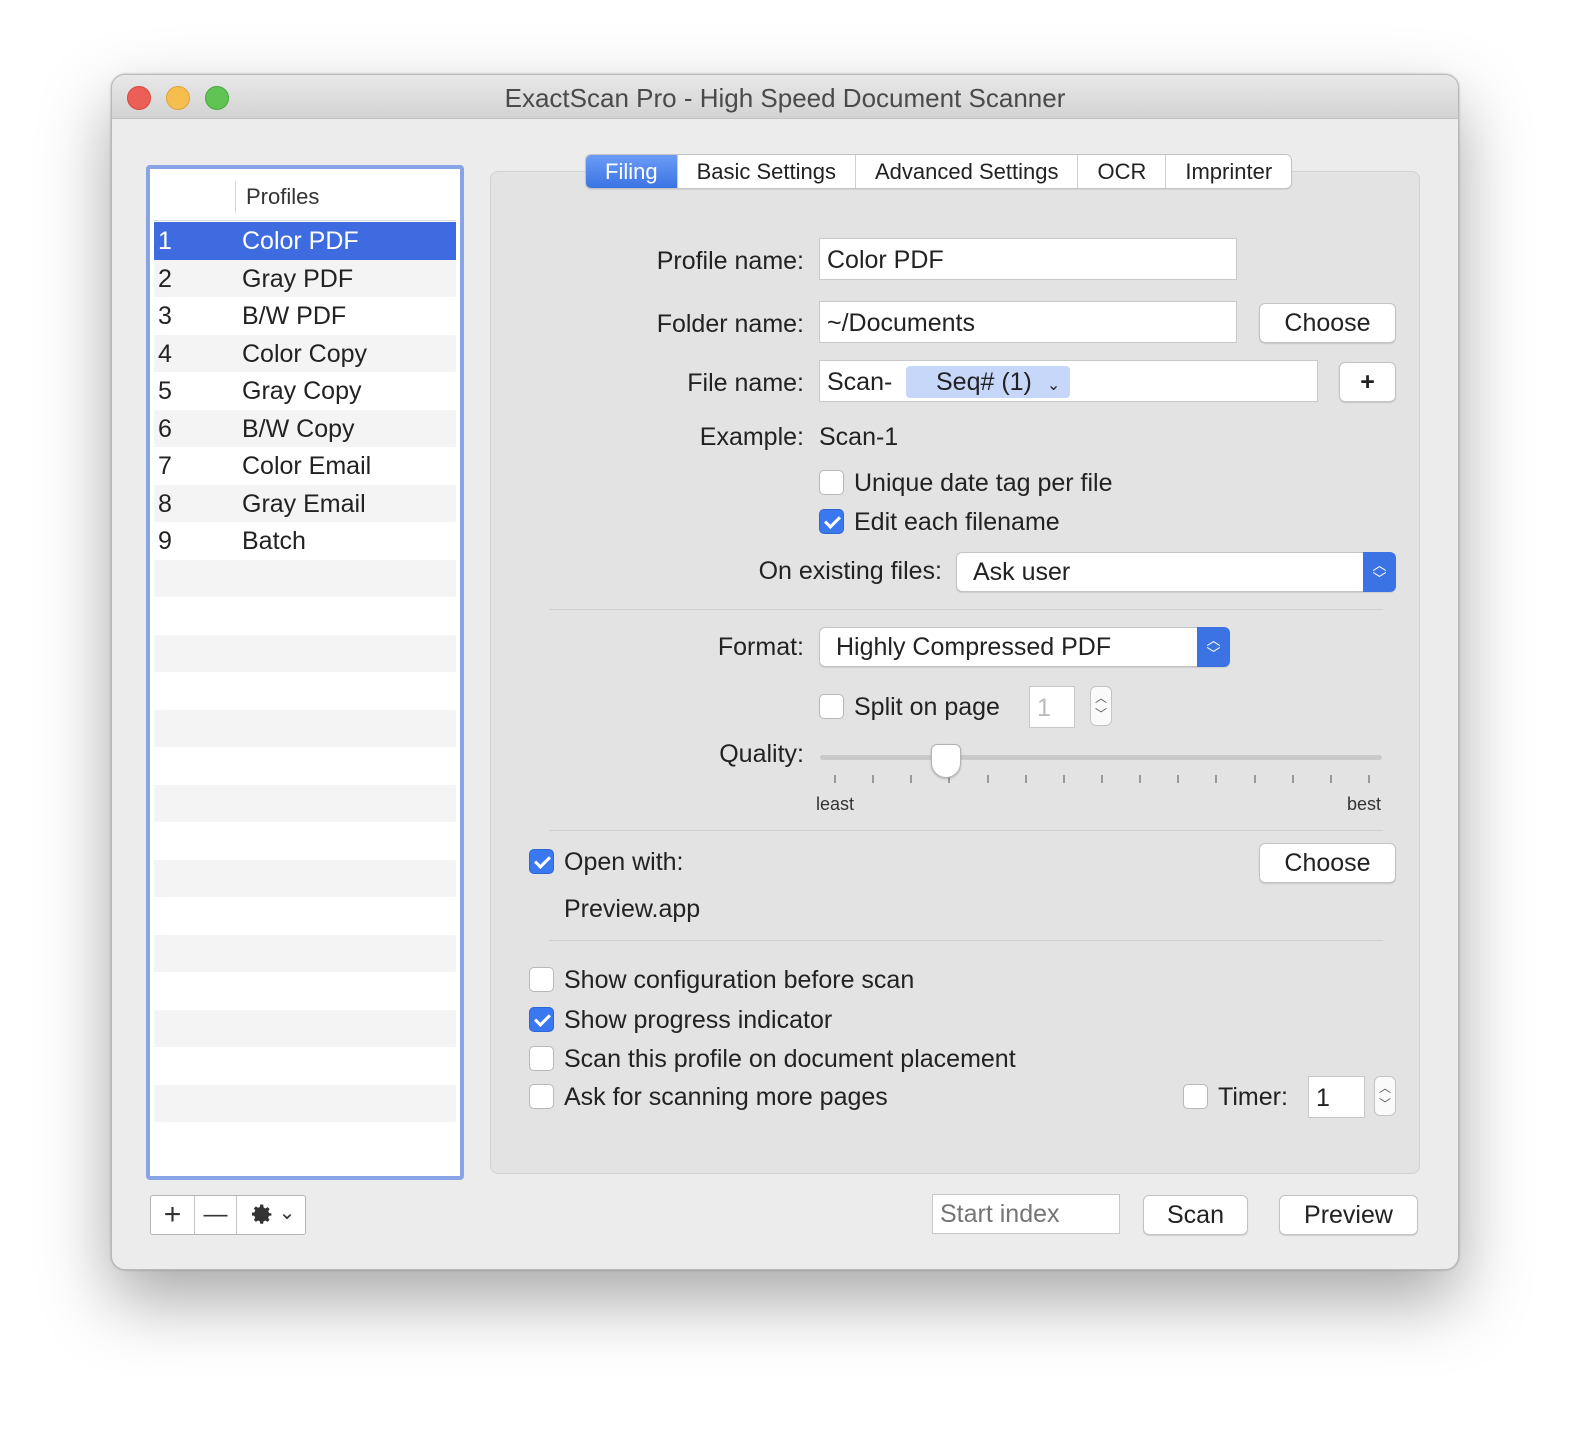 Image resolution: width=1592 pixels, height=1438 pixels. Describe the element at coordinates (739, 980) in the screenshot. I see `show-configuration-label: Show configuration before scan` at that location.